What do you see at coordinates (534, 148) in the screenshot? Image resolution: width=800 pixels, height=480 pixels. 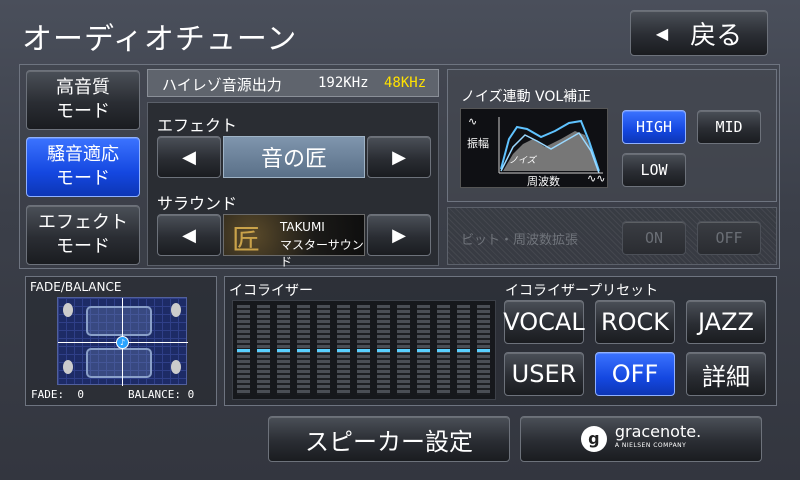 I see `noise-graph: ∿ 振幅 ノイズ 周波数 ∿∿` at bounding box center [534, 148].